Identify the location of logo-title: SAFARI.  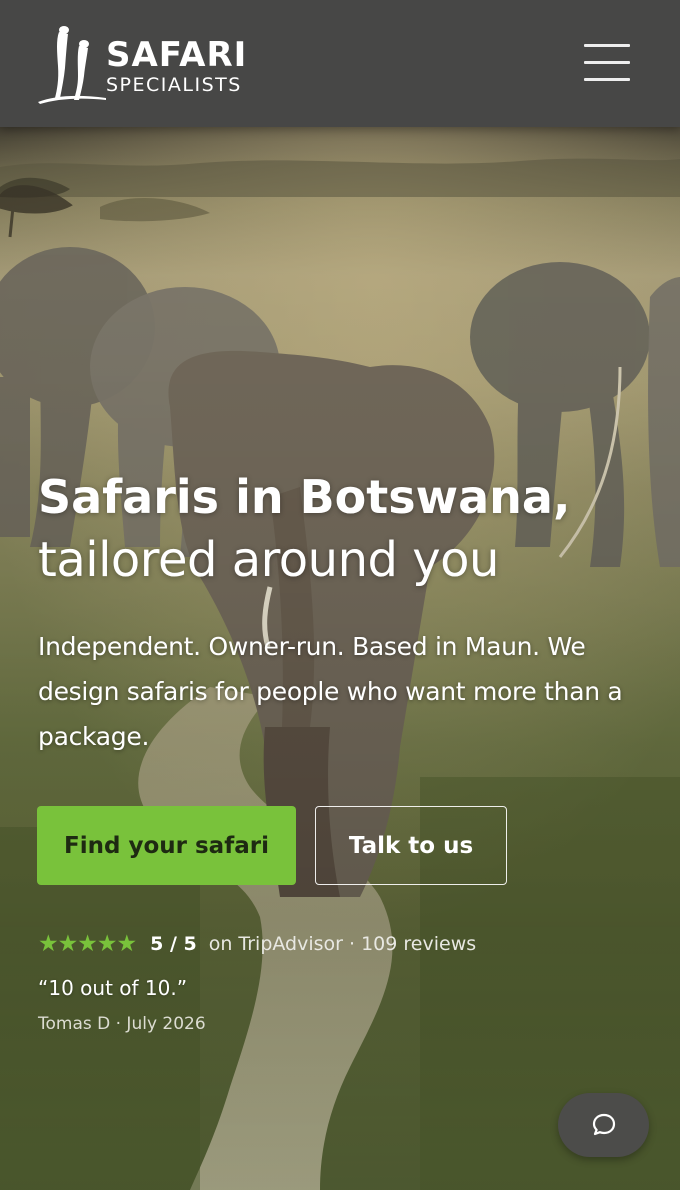
(177, 55).